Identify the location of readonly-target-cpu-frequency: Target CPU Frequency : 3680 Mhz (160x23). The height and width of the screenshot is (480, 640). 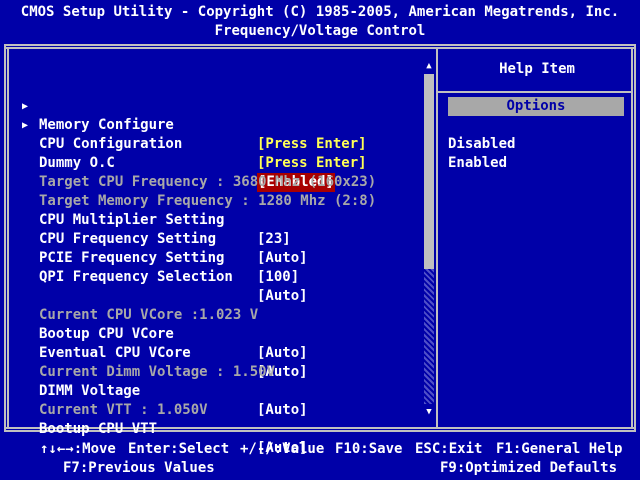
(191, 172).